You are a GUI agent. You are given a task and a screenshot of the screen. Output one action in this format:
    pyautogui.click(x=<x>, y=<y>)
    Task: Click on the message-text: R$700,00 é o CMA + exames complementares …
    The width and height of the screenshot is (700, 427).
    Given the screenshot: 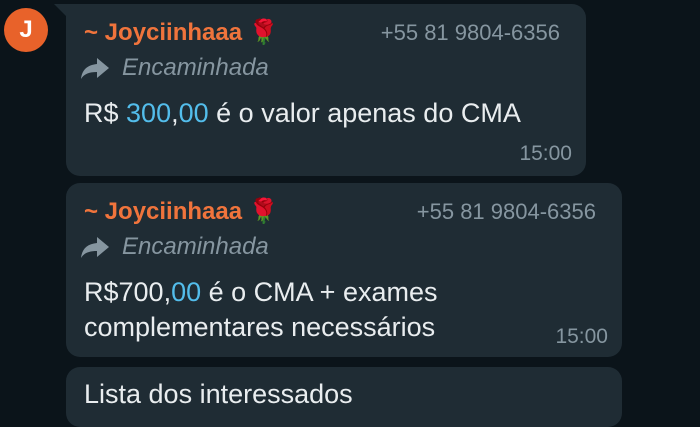 What is the action you would take?
    pyautogui.click(x=261, y=309)
    